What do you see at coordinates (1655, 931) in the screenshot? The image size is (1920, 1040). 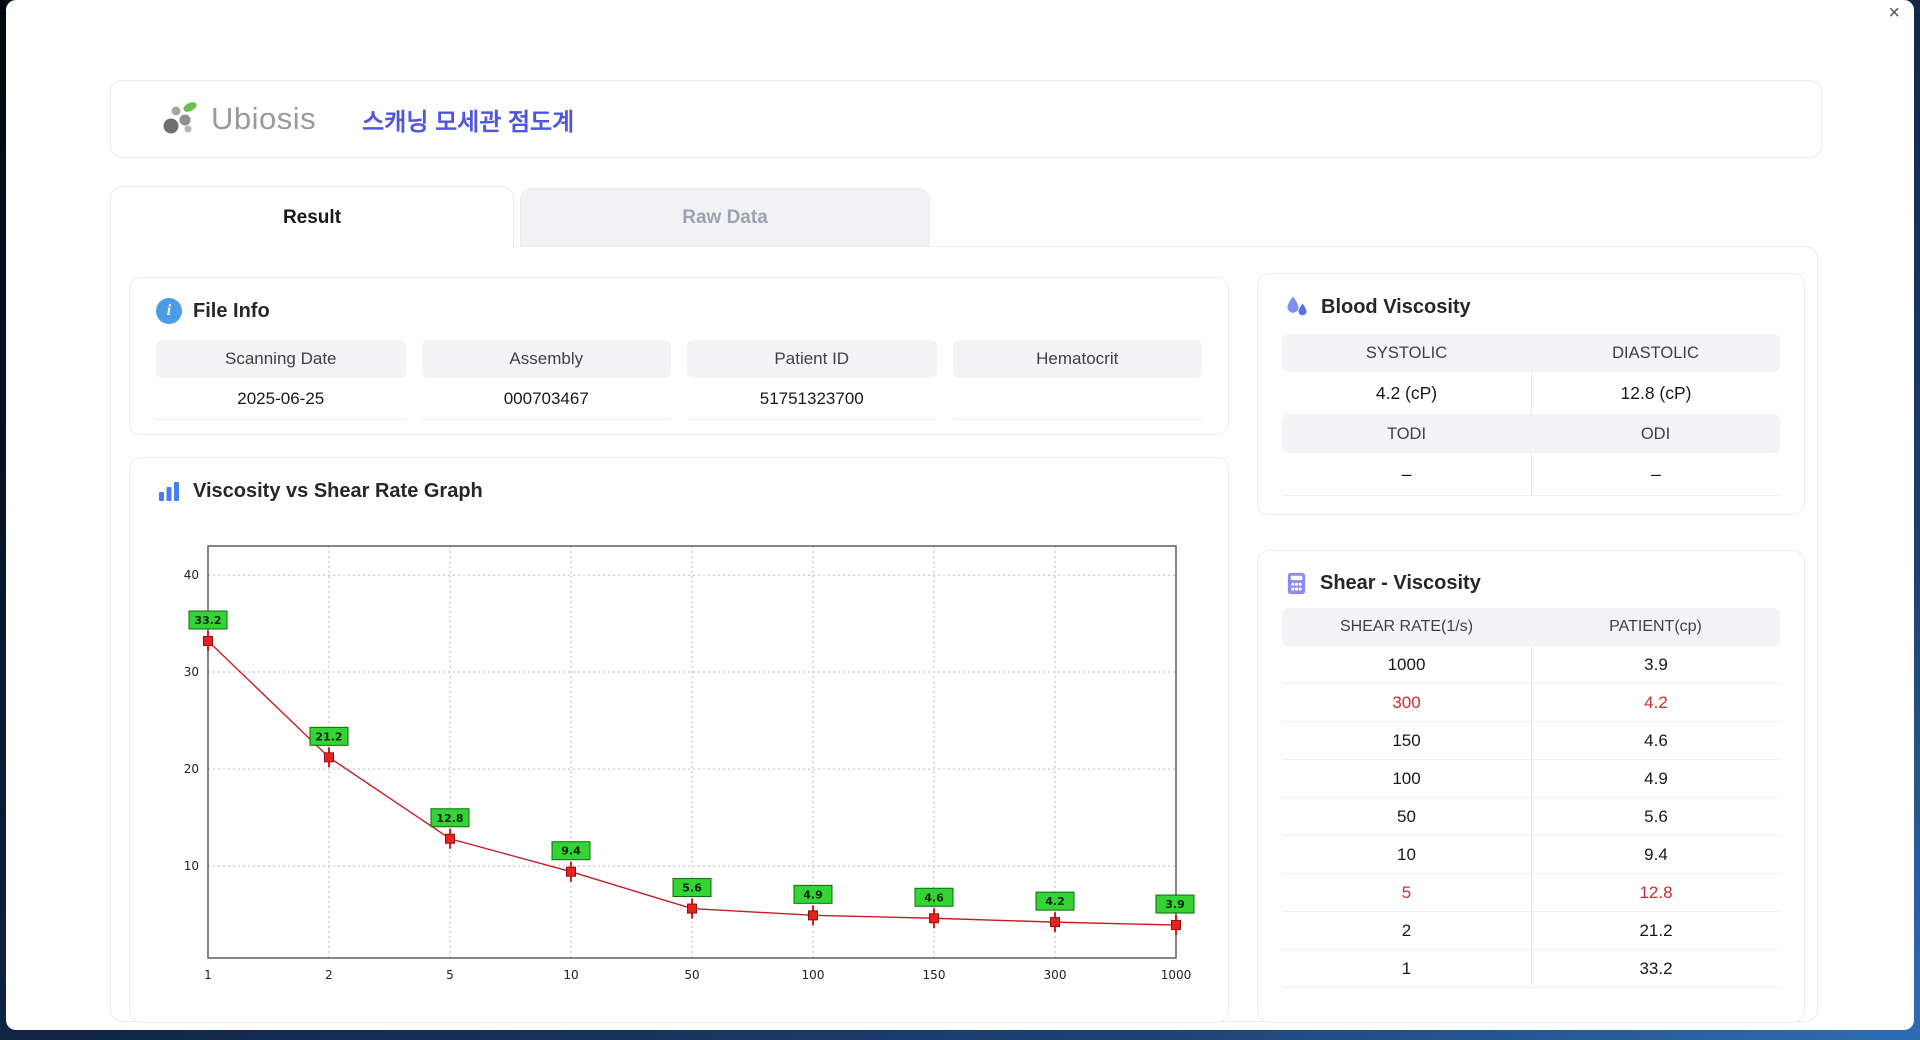 I see `patient-value-cell: 21.2` at bounding box center [1655, 931].